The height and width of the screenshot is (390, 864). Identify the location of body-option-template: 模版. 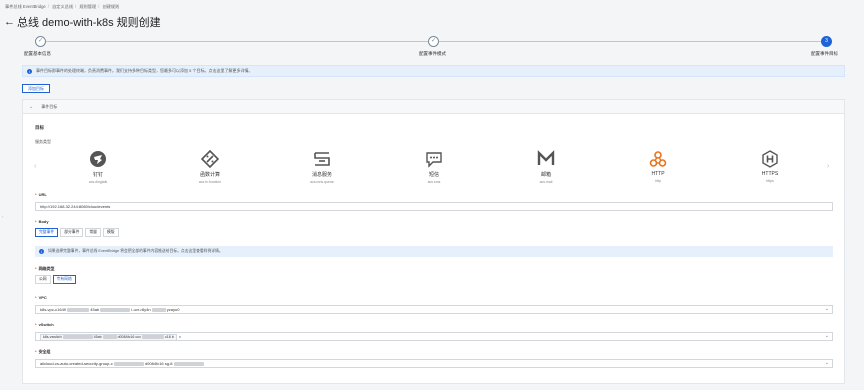
(110, 232).